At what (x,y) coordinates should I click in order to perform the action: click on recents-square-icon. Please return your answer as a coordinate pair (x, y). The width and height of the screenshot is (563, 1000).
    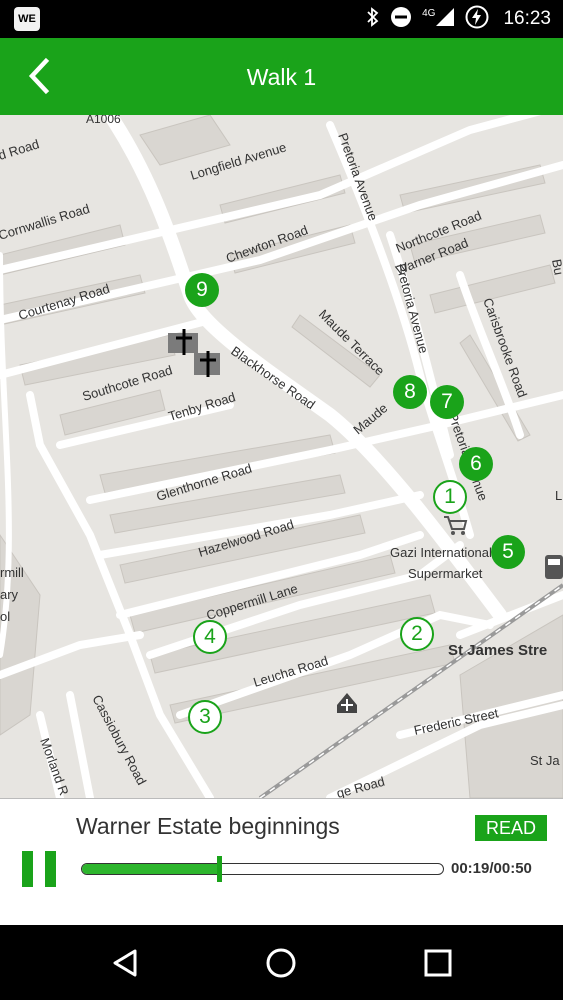
    Looking at the image, I should click on (438, 963).